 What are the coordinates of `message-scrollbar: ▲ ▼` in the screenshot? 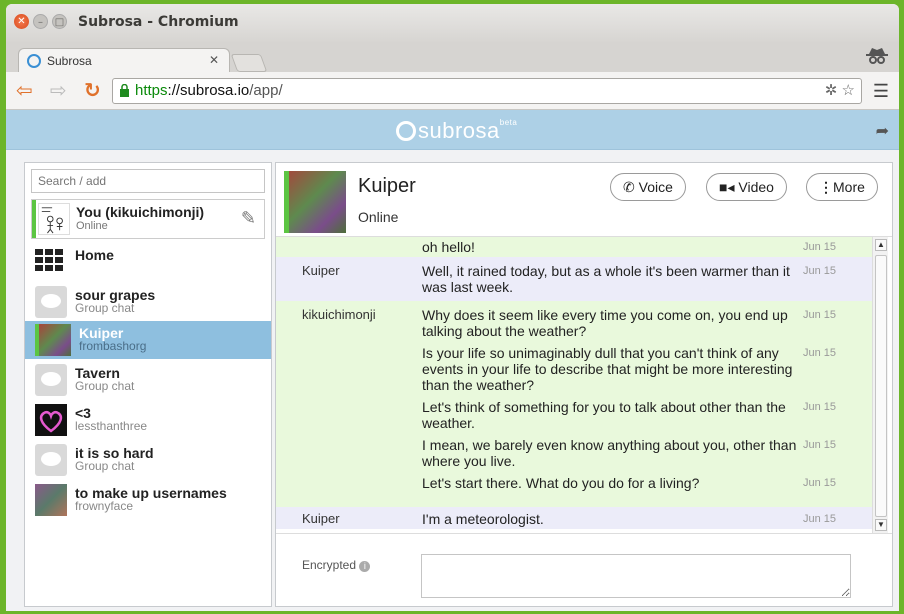 It's located at (880, 385).